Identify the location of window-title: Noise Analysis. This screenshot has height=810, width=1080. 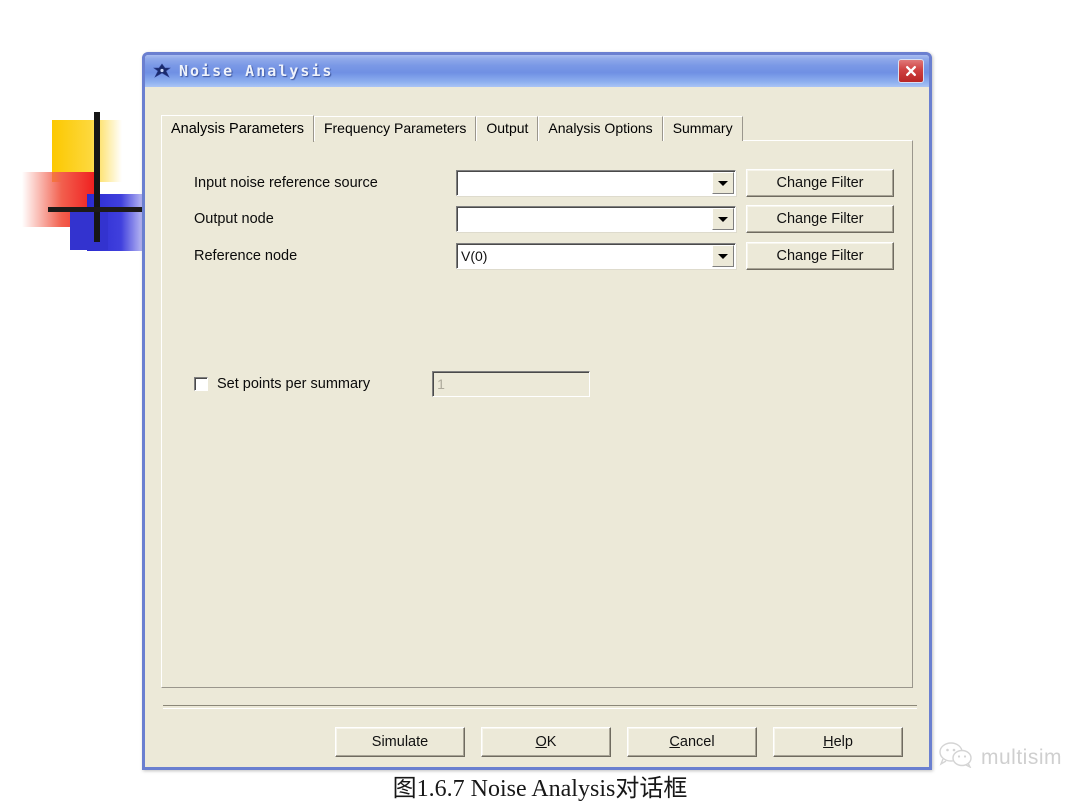
(256, 71).